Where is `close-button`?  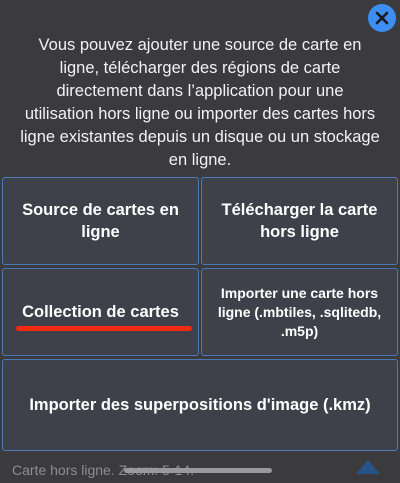
close-button is located at coordinates (382, 18).